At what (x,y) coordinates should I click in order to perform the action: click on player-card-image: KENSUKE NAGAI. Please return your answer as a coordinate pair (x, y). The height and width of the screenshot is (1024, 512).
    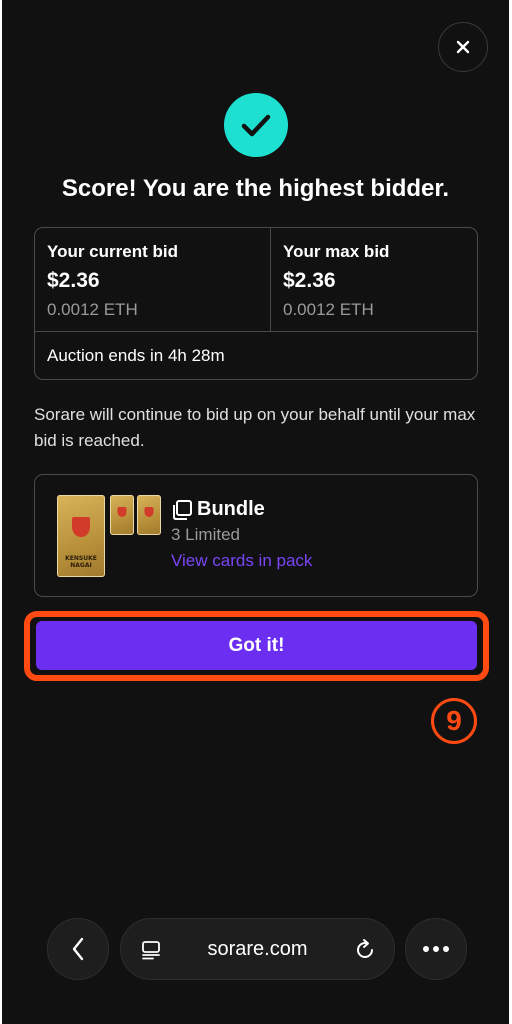
    Looking at the image, I should click on (81, 536).